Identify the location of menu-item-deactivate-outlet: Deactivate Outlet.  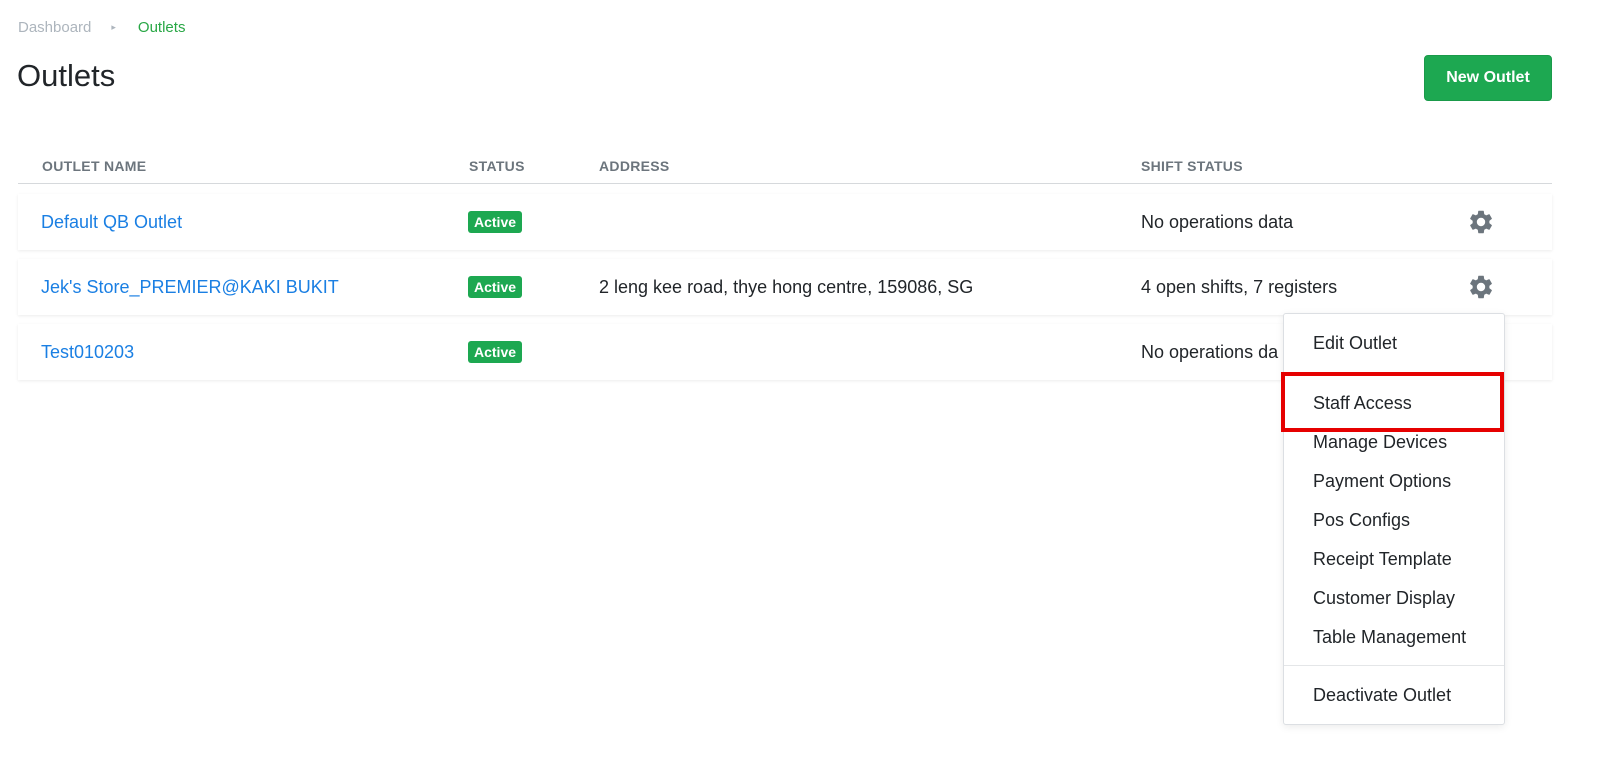
(1394, 695).